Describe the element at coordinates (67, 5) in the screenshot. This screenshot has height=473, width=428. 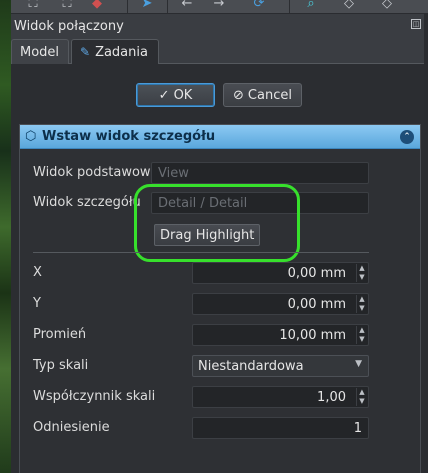
I see `select-crossing-icon: ⛶` at that location.